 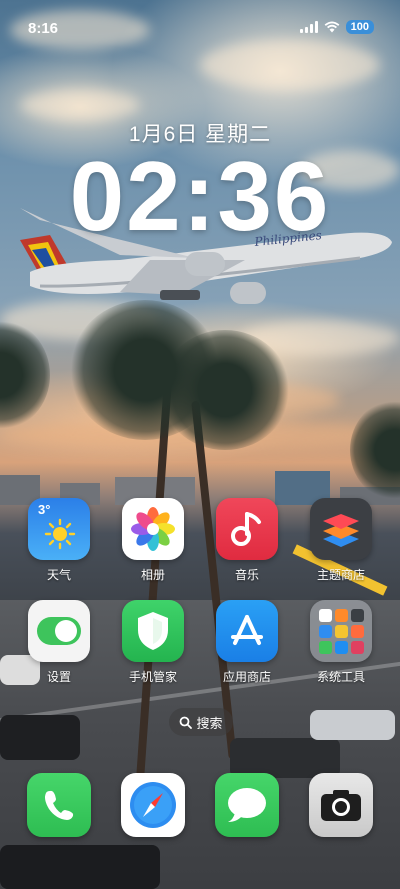 I want to click on dock-camera, so click(x=341, y=805).